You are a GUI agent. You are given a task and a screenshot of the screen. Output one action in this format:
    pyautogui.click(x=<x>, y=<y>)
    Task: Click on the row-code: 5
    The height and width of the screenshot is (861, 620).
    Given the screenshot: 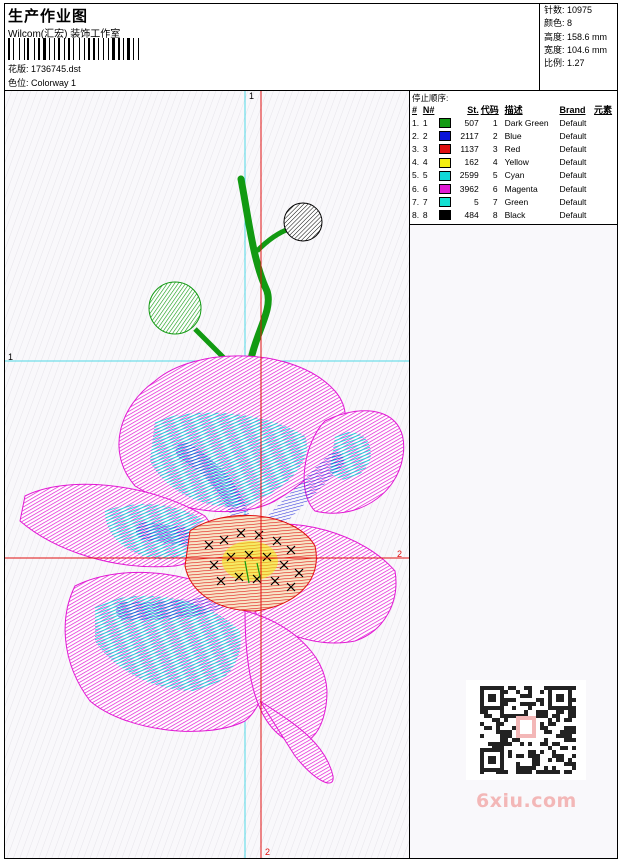 What is the action you would take?
    pyautogui.click(x=495, y=175)
    